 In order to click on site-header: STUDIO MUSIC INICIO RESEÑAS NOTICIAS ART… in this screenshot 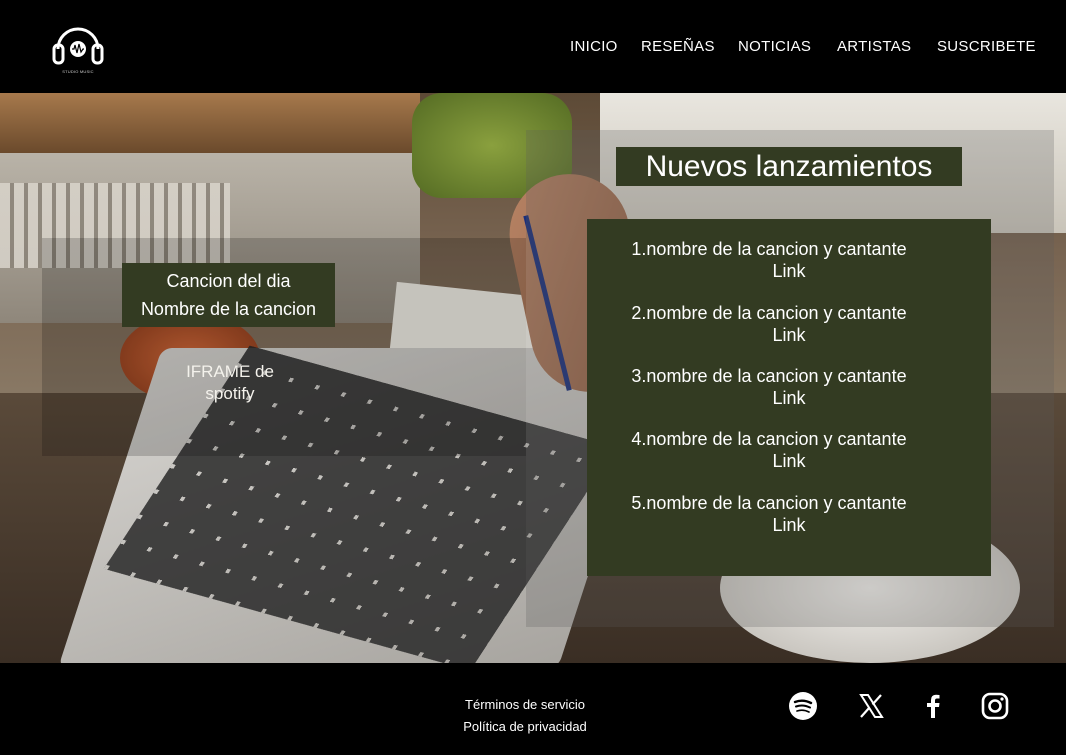, I will do `click(533, 46)`.